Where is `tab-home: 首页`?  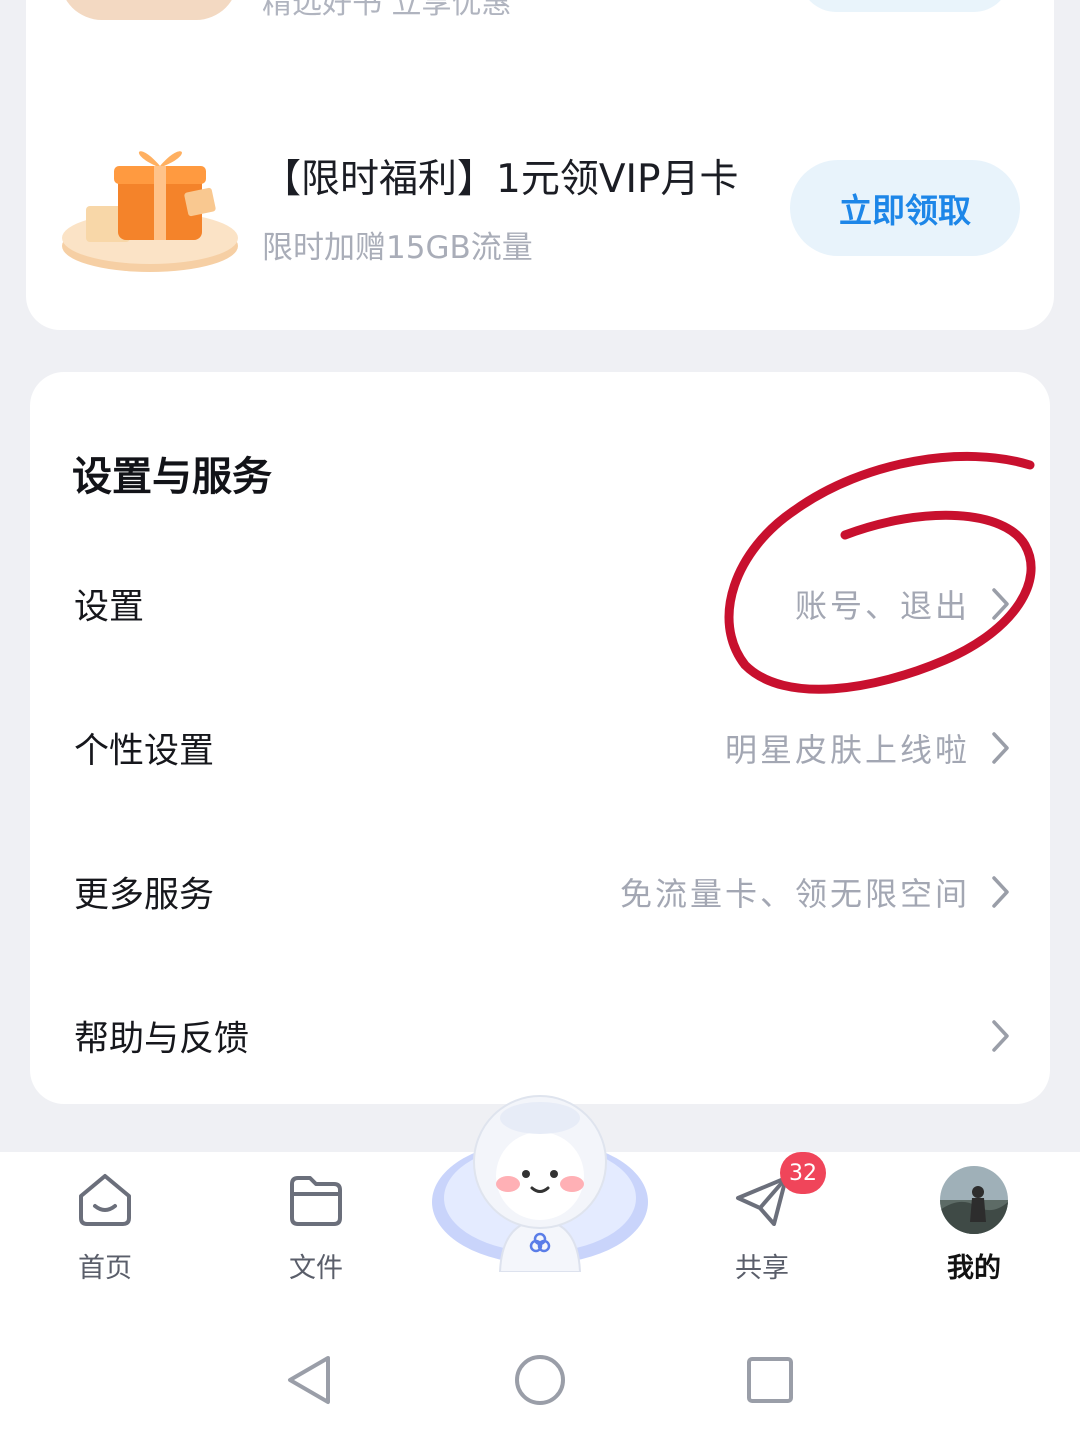 tab-home: 首页 is located at coordinates (105, 1230).